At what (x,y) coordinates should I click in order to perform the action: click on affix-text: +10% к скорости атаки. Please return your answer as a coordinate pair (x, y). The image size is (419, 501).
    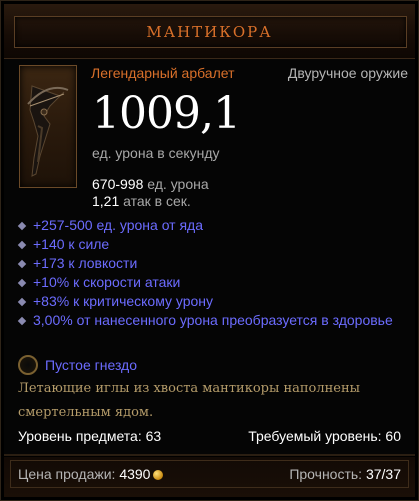
    Looking at the image, I should click on (107, 282).